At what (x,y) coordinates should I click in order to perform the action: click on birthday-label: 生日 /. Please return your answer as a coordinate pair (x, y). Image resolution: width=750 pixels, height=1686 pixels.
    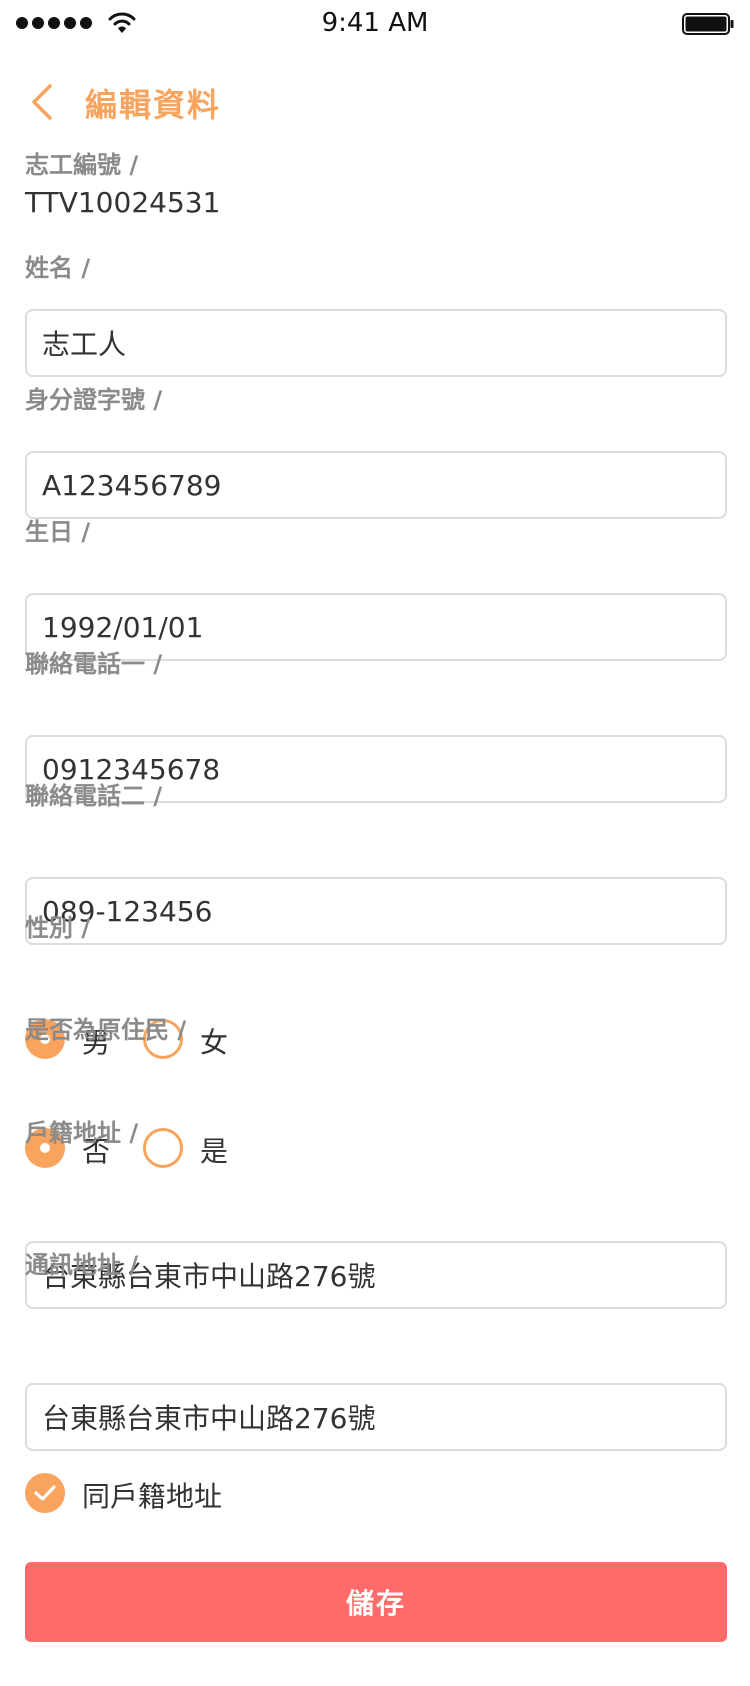
    Looking at the image, I should click on (58, 532).